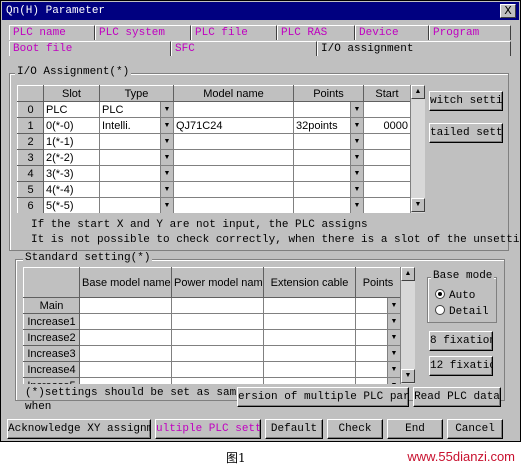 This screenshot has height=470, width=521. I want to click on tab-program: Program, so click(470, 32).